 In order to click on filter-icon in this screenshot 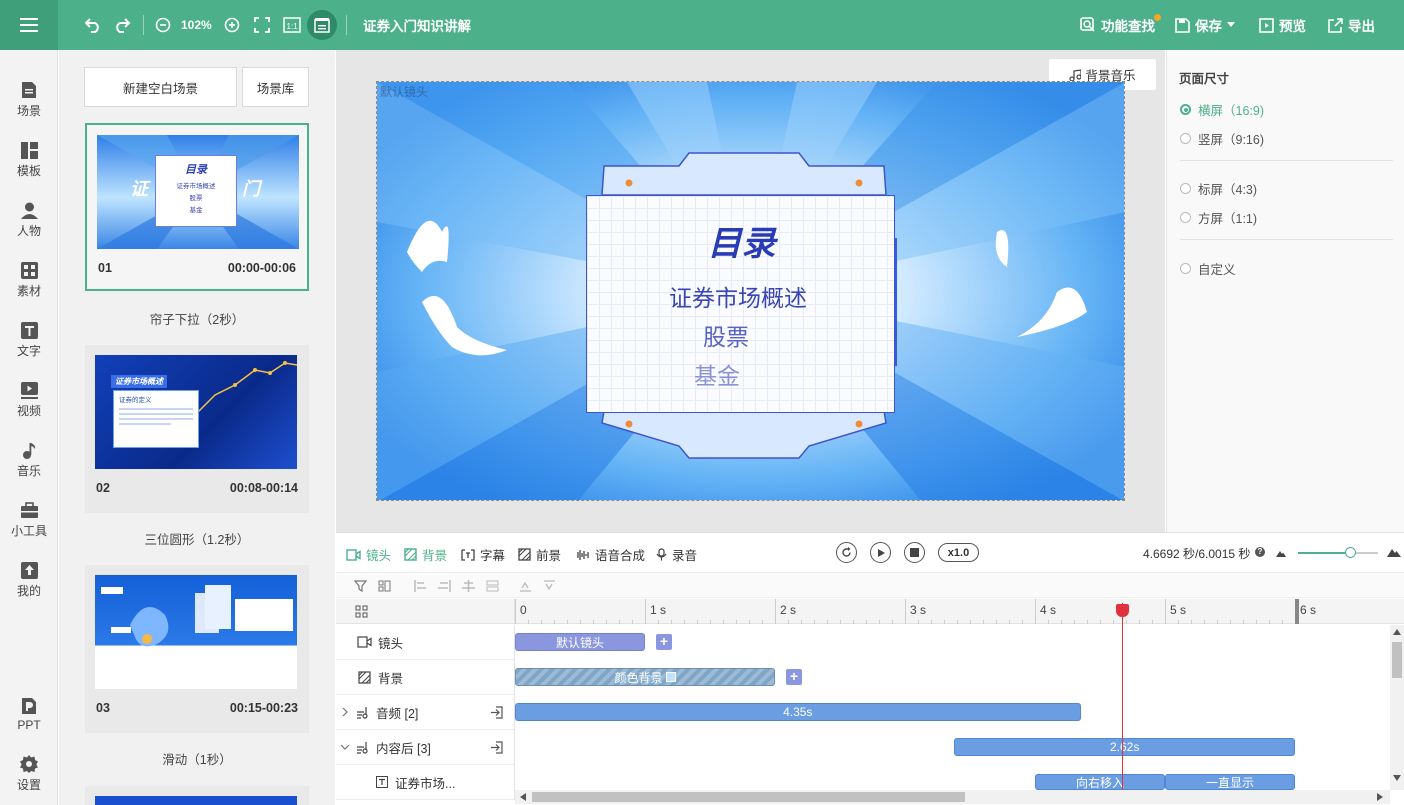, I will do `click(360, 586)`.